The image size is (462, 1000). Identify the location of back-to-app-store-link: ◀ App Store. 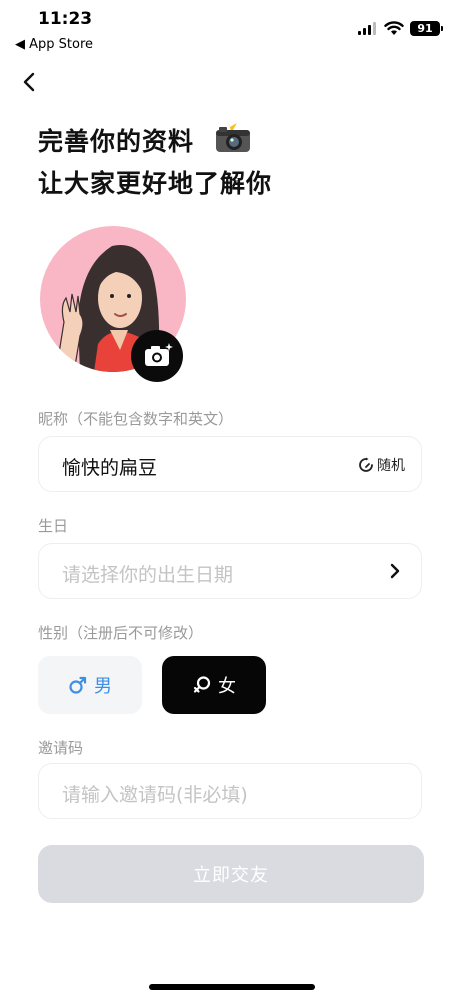
(54, 44).